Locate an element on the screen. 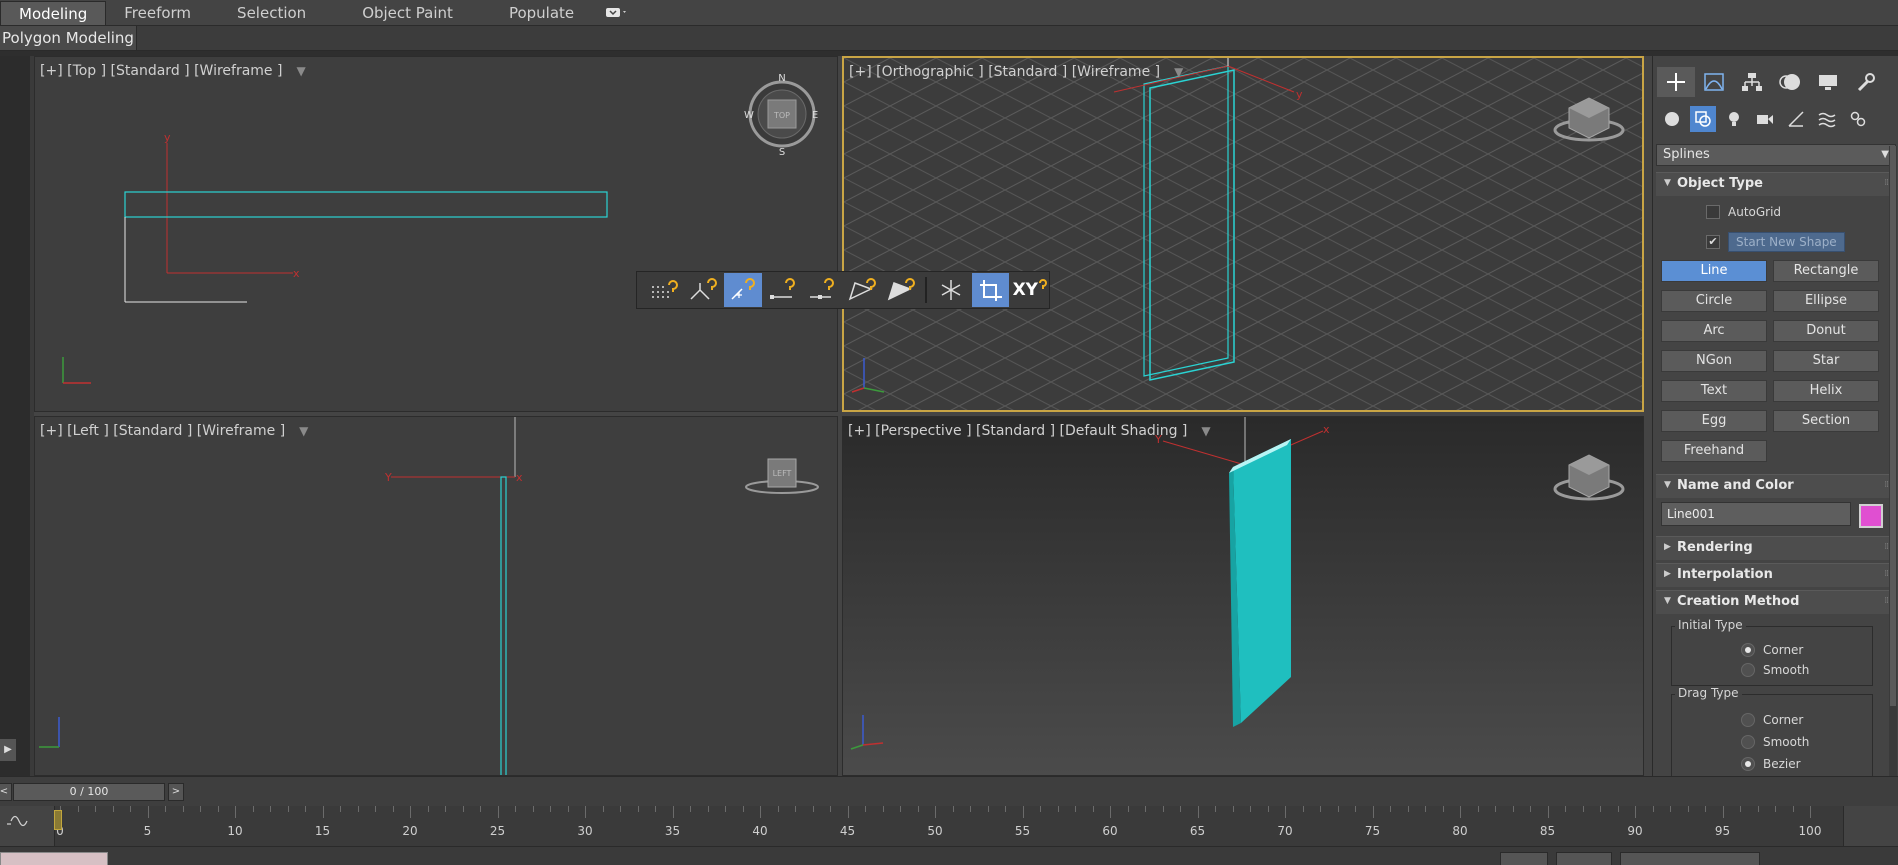 The width and height of the screenshot is (1898, 865). systems-category-icon is located at coordinates (1858, 119).